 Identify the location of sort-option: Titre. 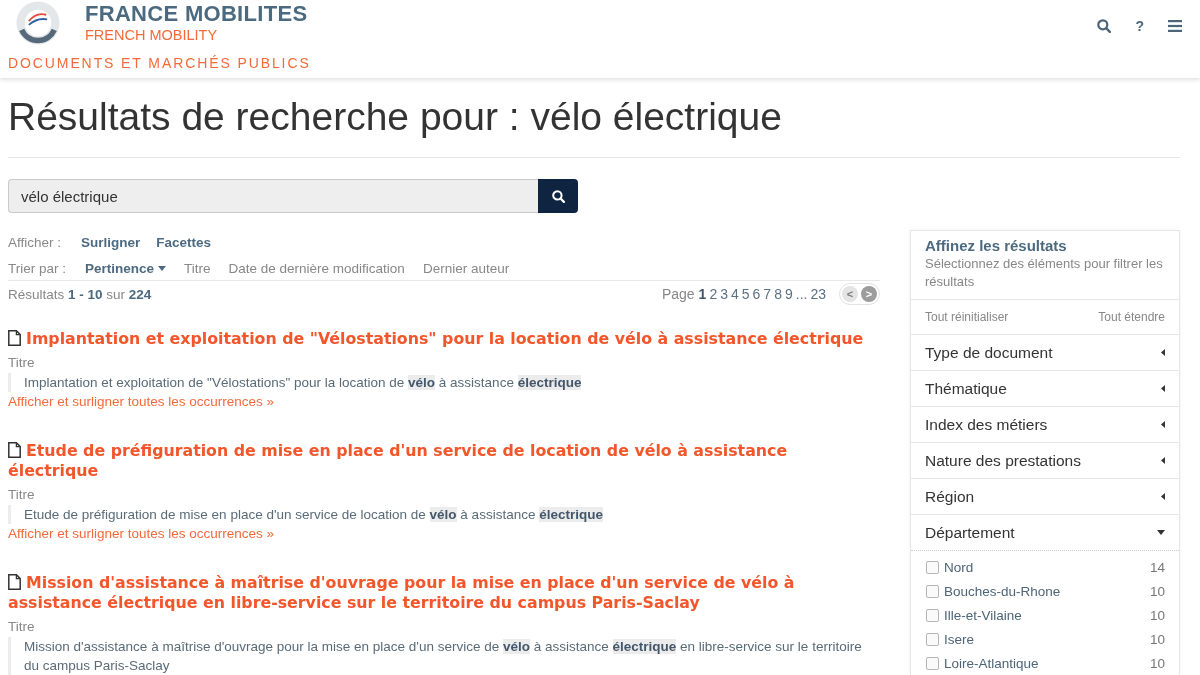
(197, 268).